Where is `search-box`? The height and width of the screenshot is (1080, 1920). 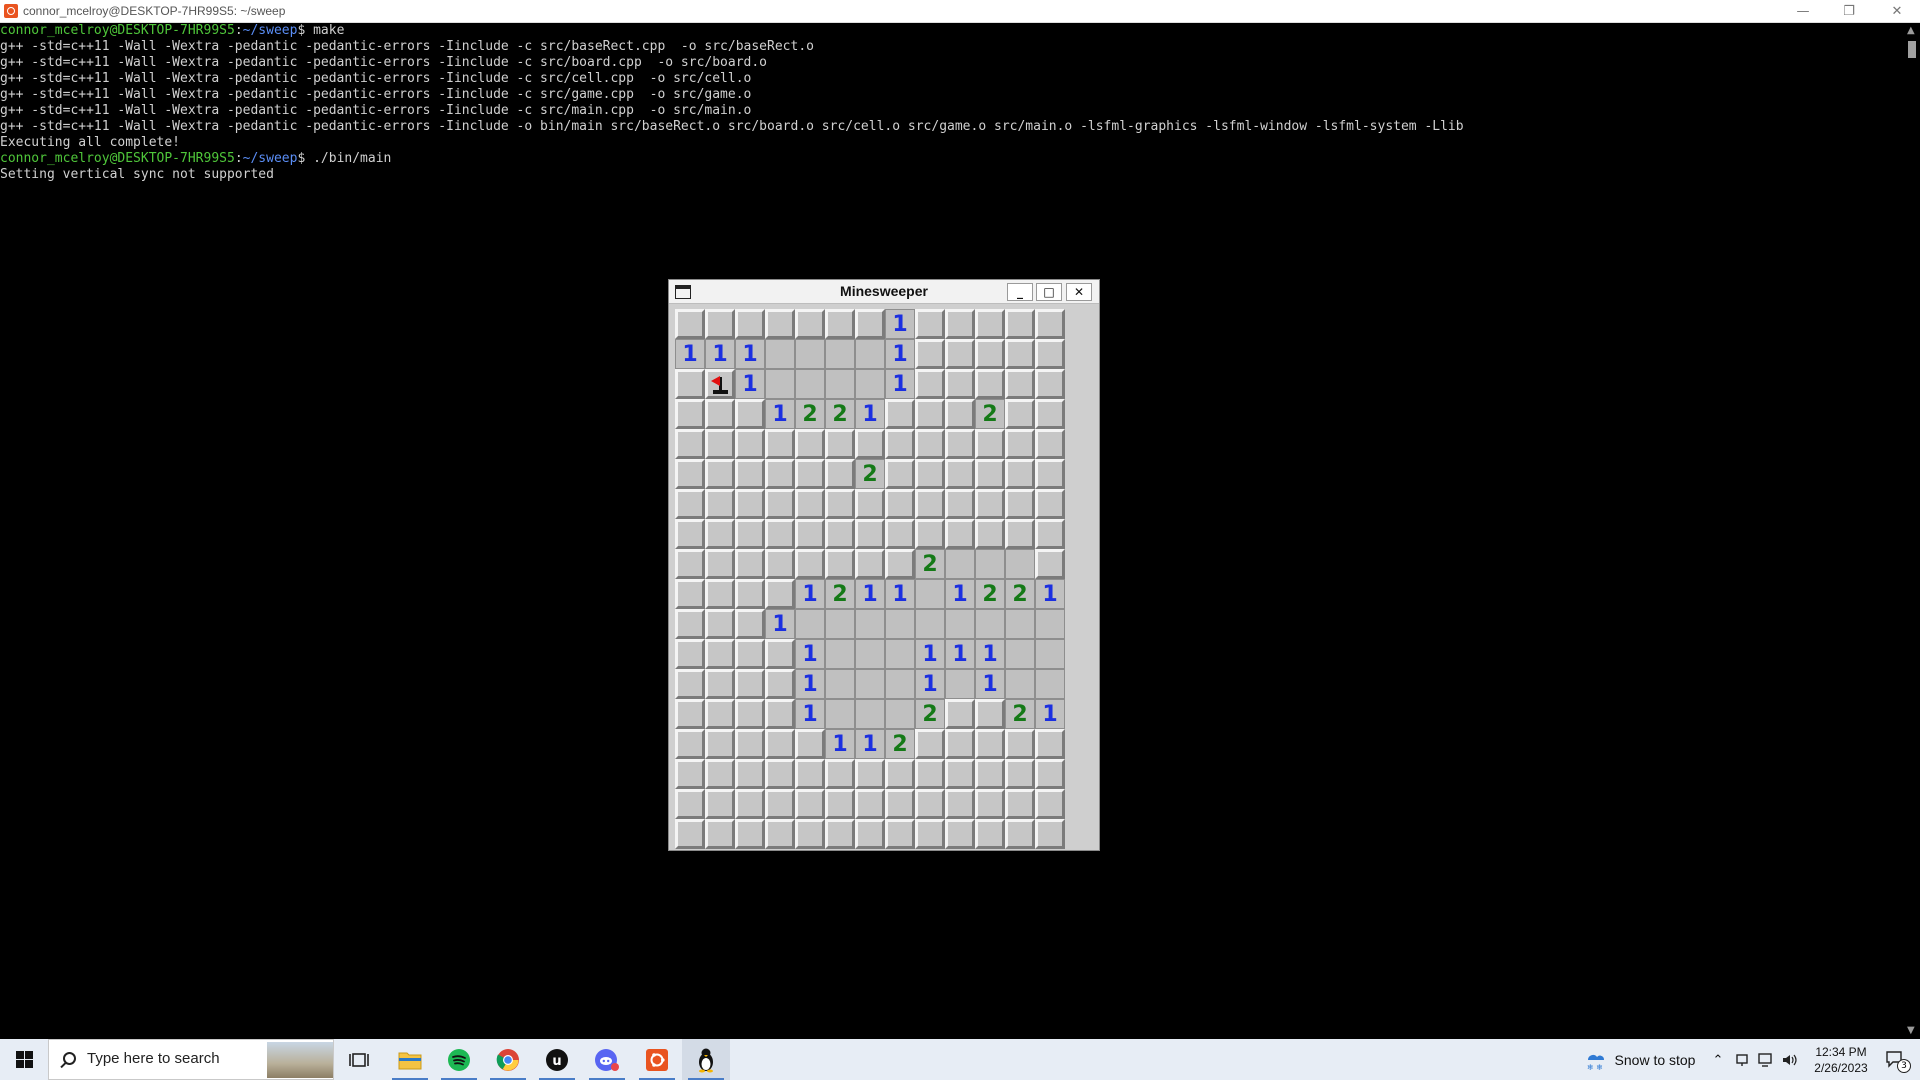
search-box is located at coordinates (191, 1059).